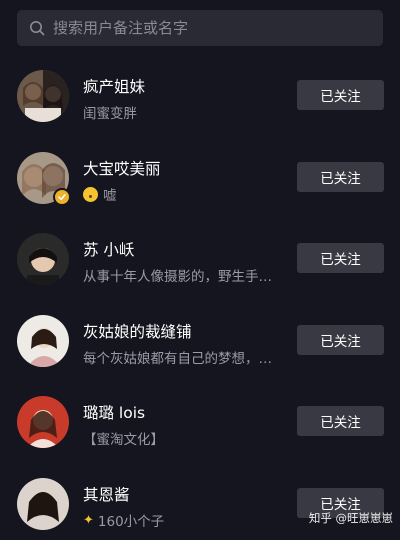  What do you see at coordinates (114, 87) in the screenshot?
I see `user-name: 疯产姐妹` at bounding box center [114, 87].